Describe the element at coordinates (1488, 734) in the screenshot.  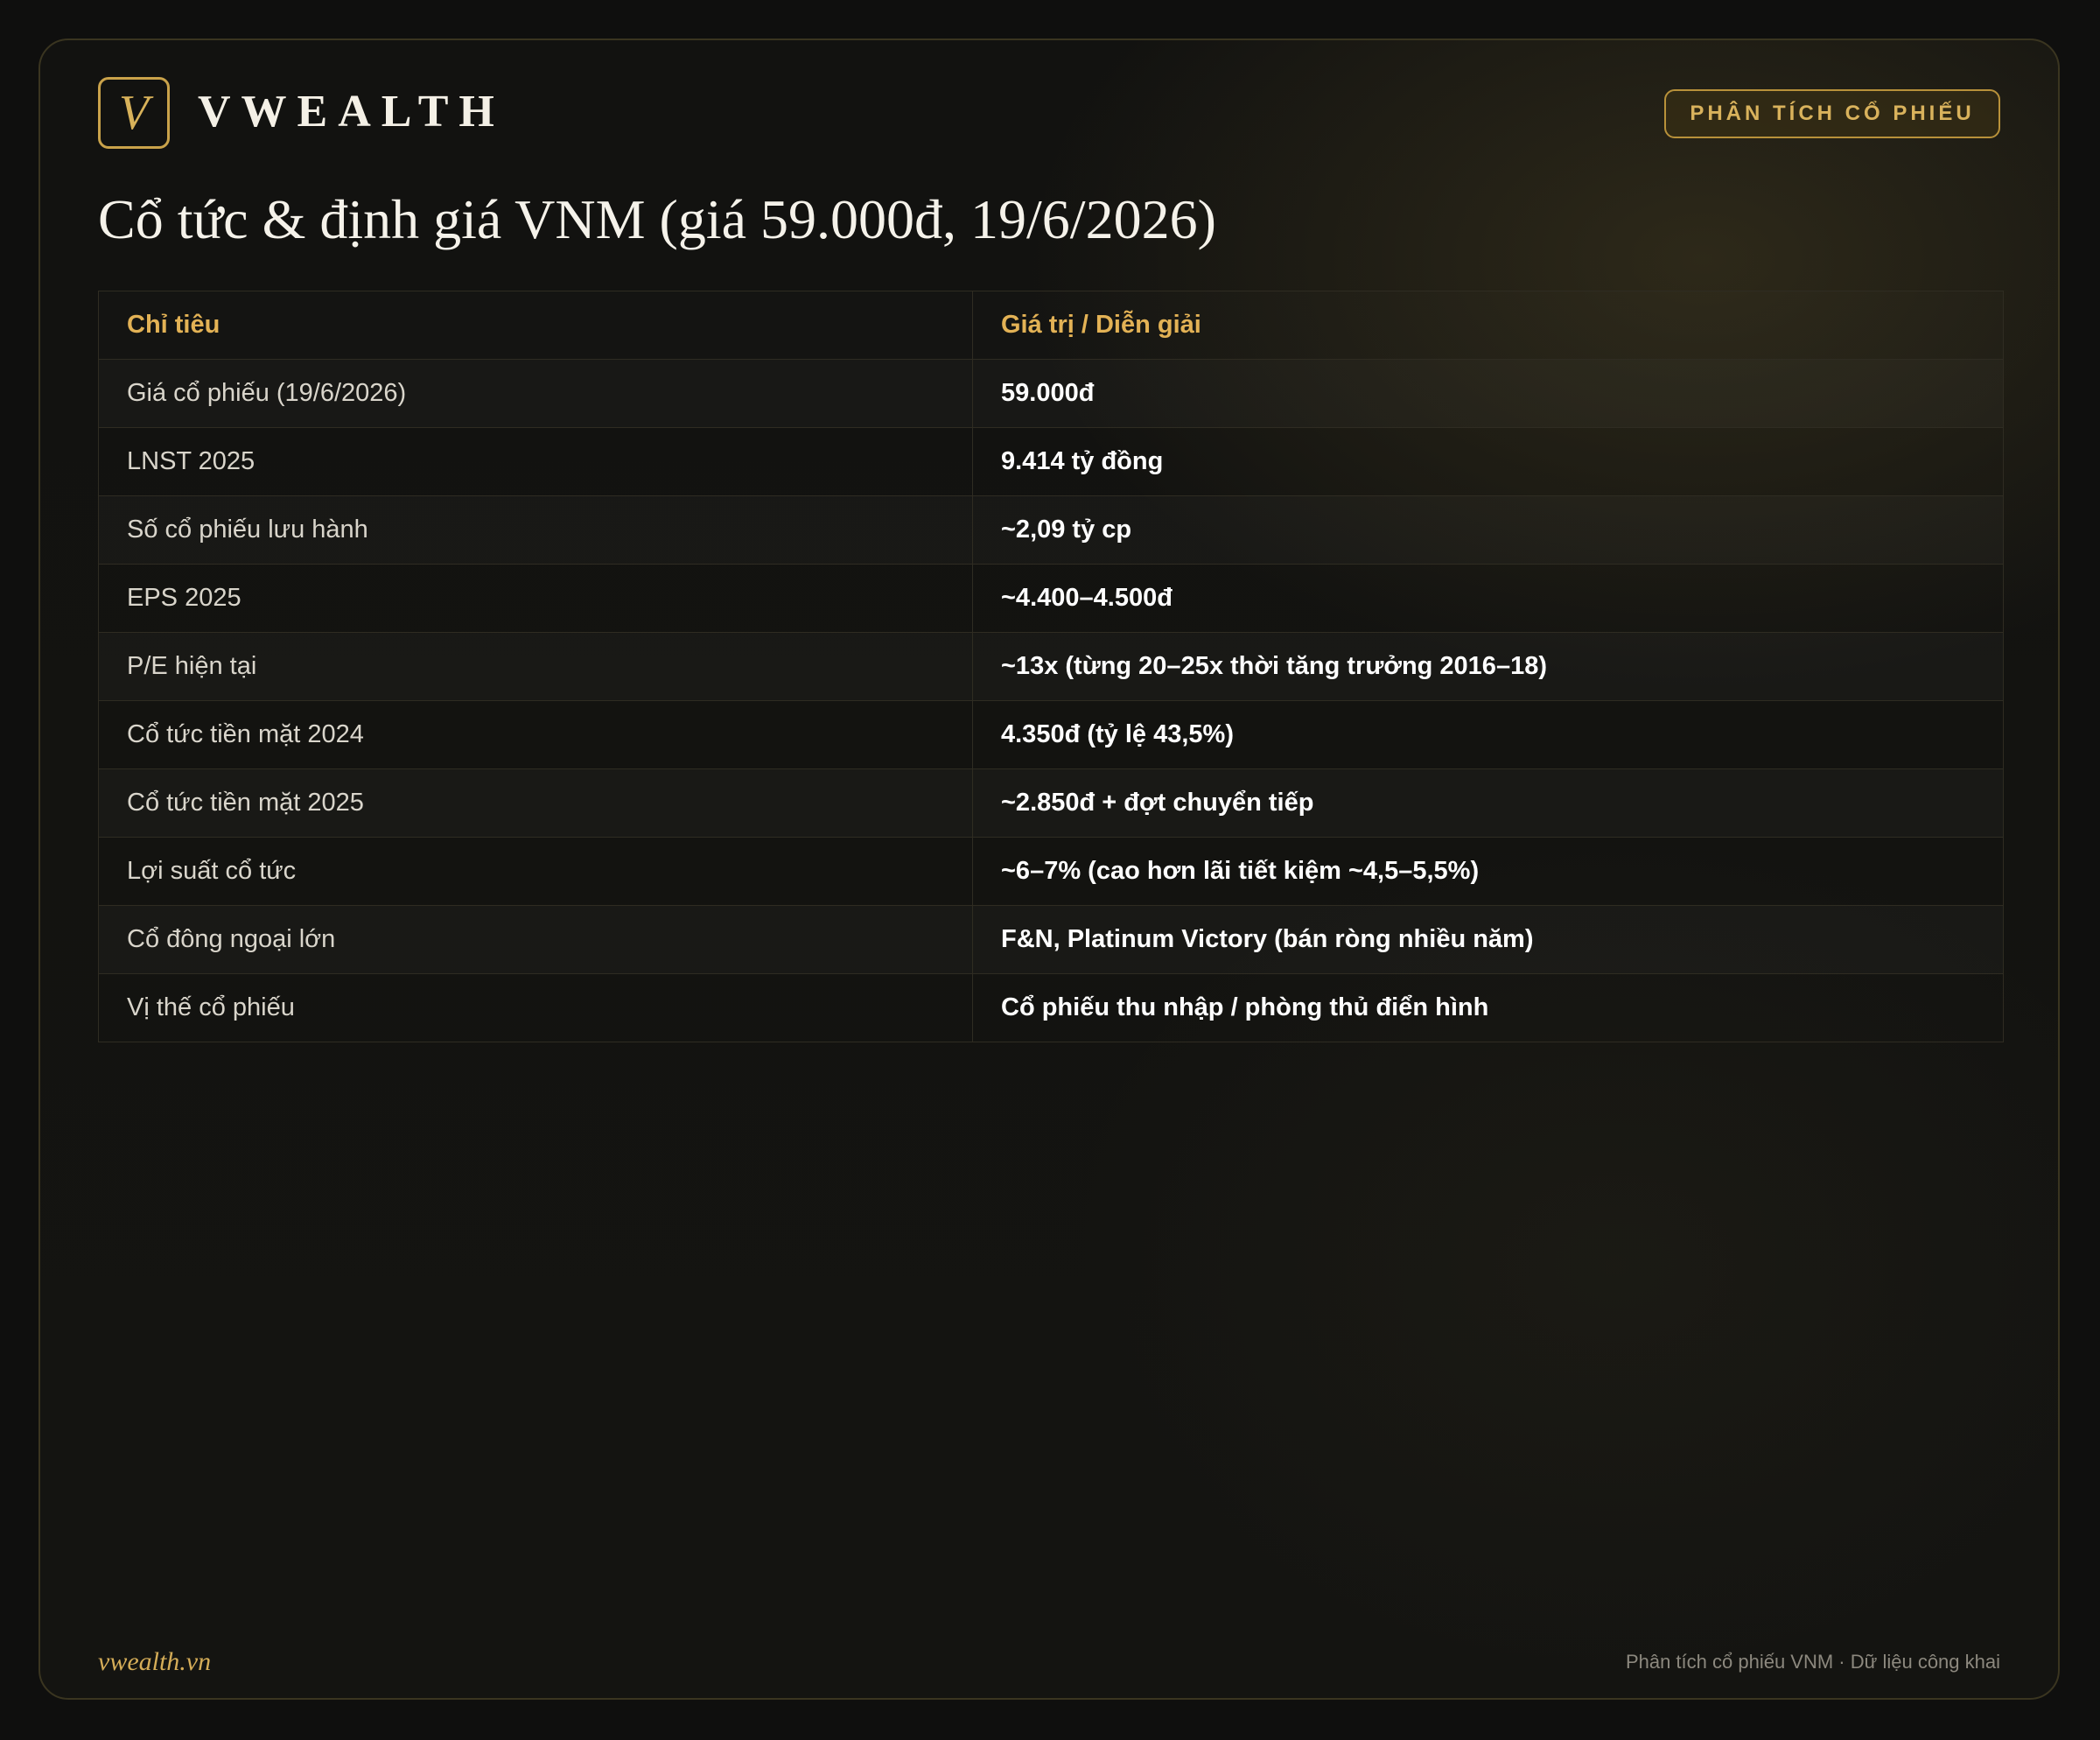
I see `row-value: 4.350đ (tỷ lệ 43,5%)` at that location.